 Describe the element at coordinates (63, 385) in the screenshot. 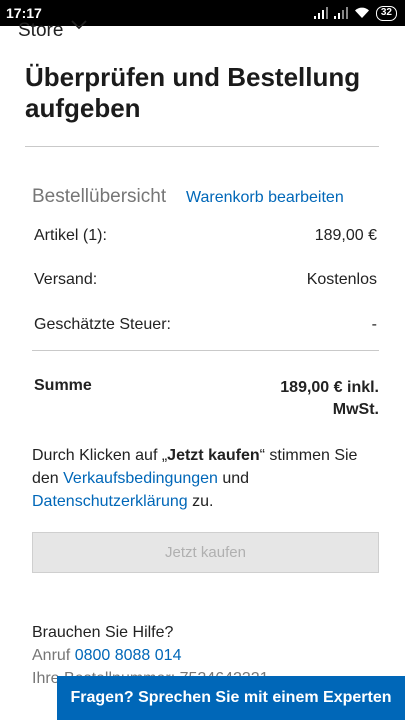

I see `total-label: Summe` at that location.